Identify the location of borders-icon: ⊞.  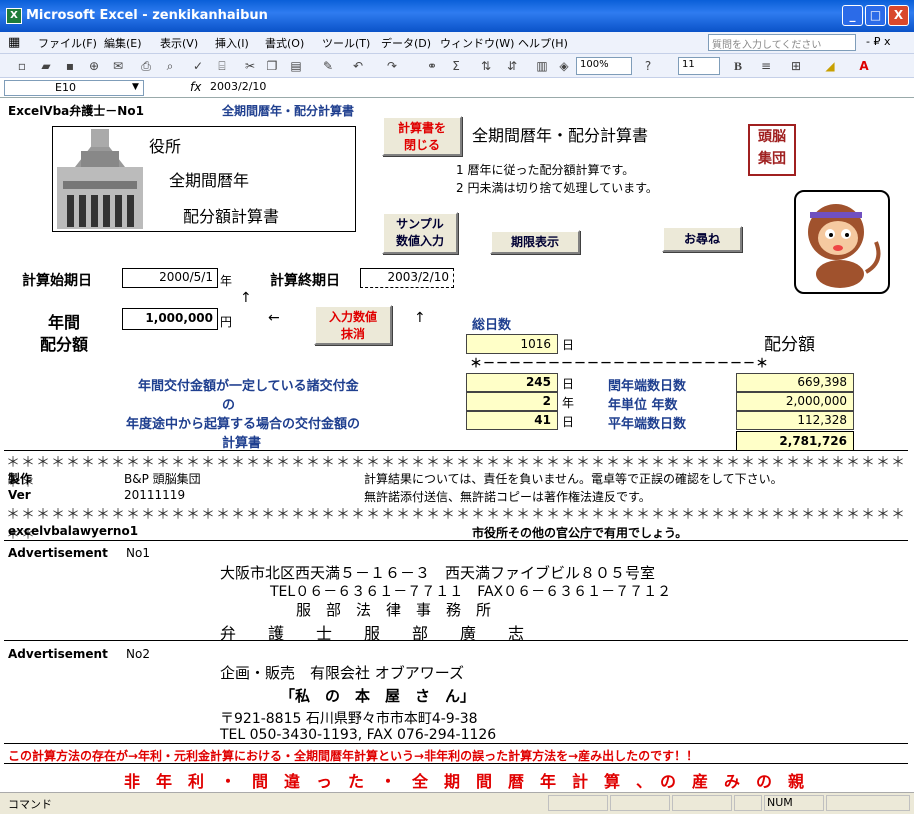
(796, 66).